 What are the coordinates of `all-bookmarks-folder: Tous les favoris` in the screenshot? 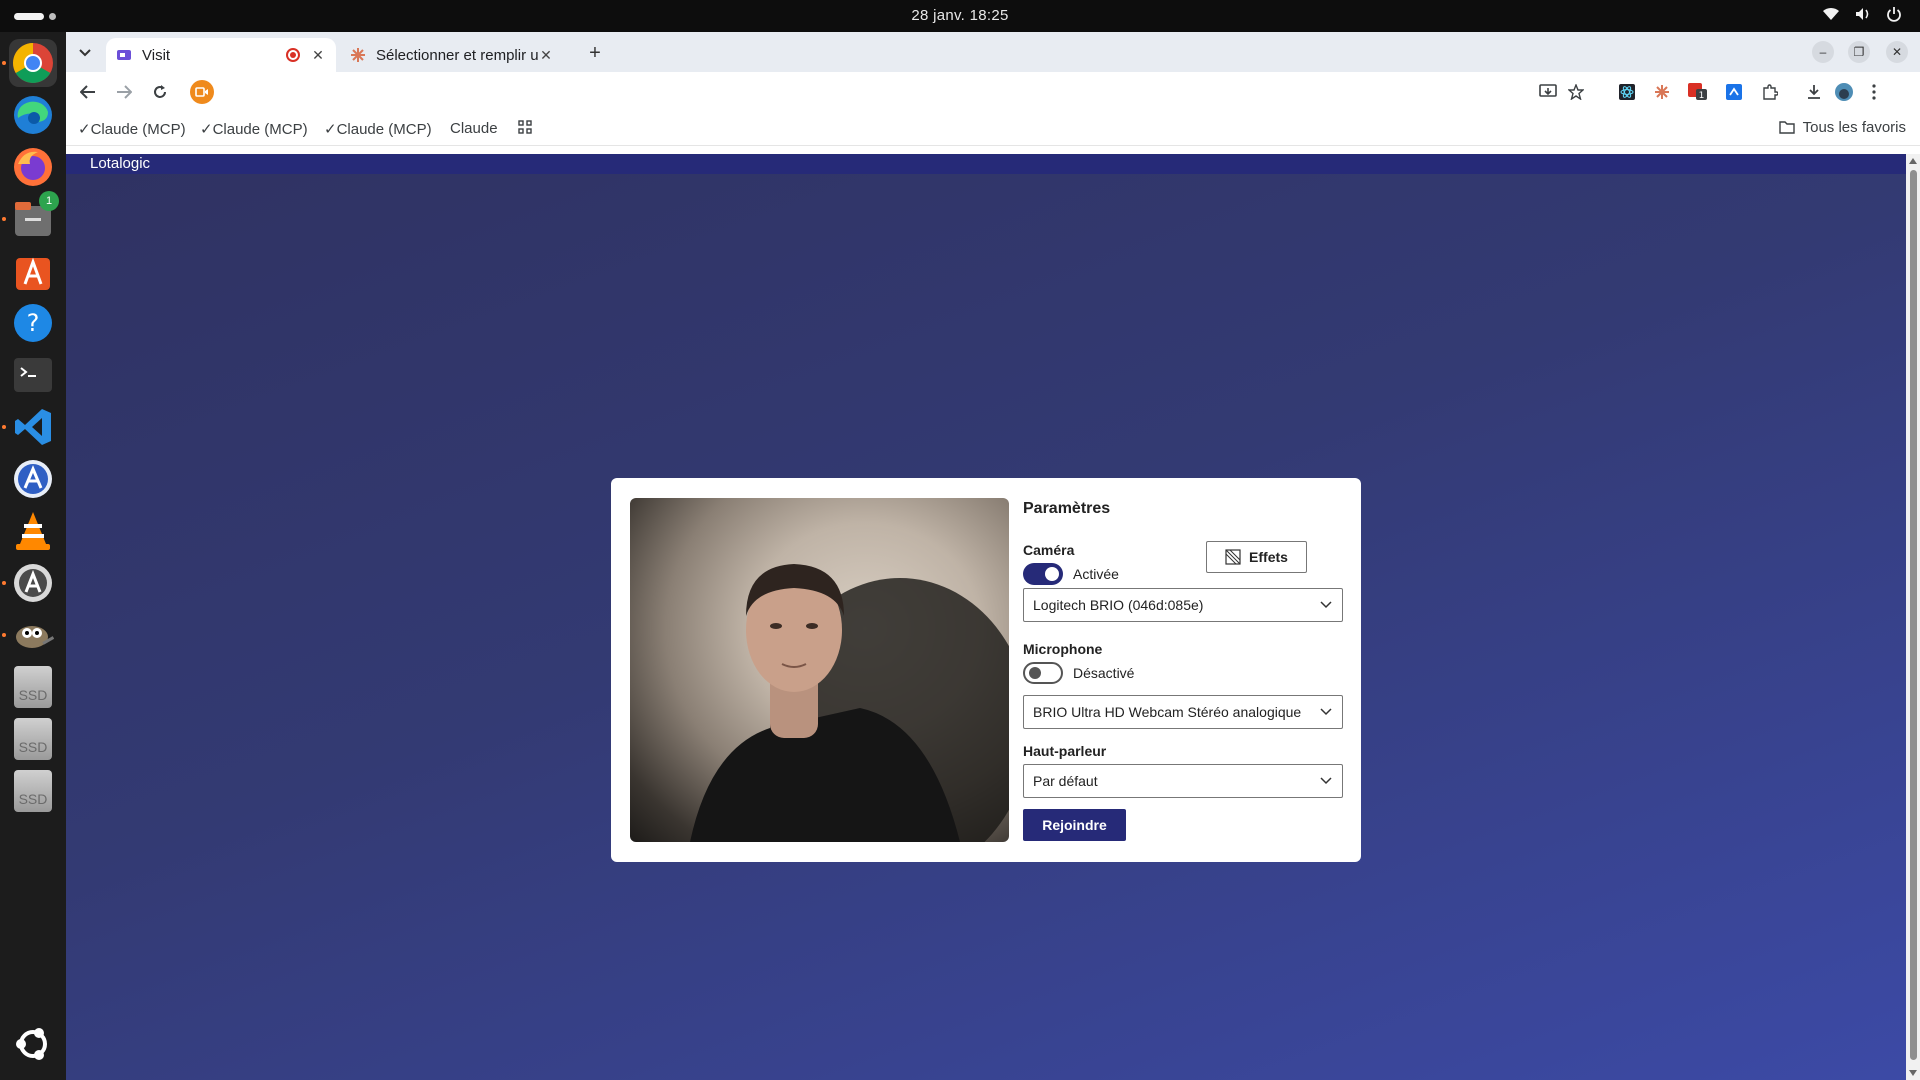 It's located at (1842, 127).